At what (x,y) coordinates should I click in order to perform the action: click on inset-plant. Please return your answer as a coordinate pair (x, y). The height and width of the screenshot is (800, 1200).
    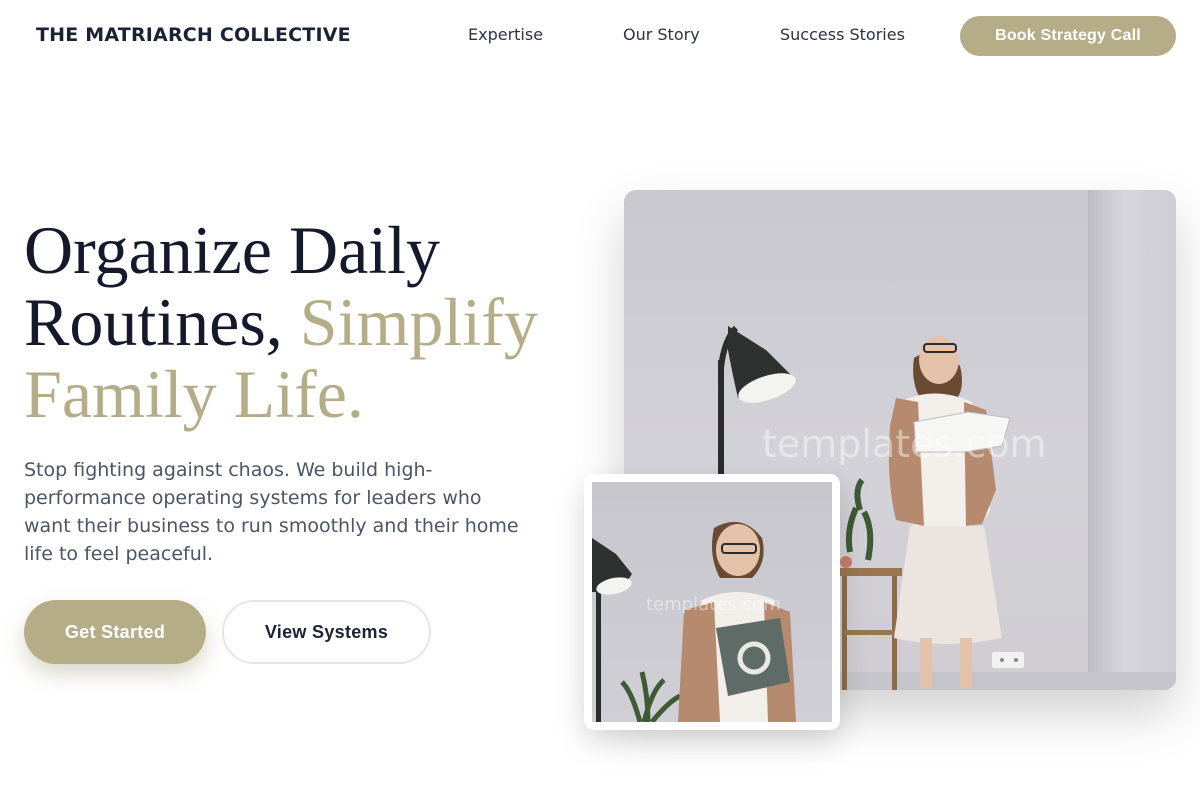
    Looking at the image, I should click on (651, 696).